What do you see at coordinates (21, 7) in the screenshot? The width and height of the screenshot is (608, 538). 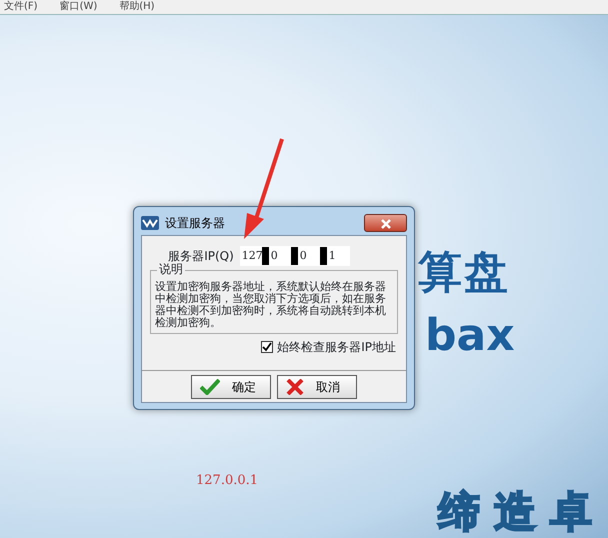 I see `menu-item: 文件(F)` at bounding box center [21, 7].